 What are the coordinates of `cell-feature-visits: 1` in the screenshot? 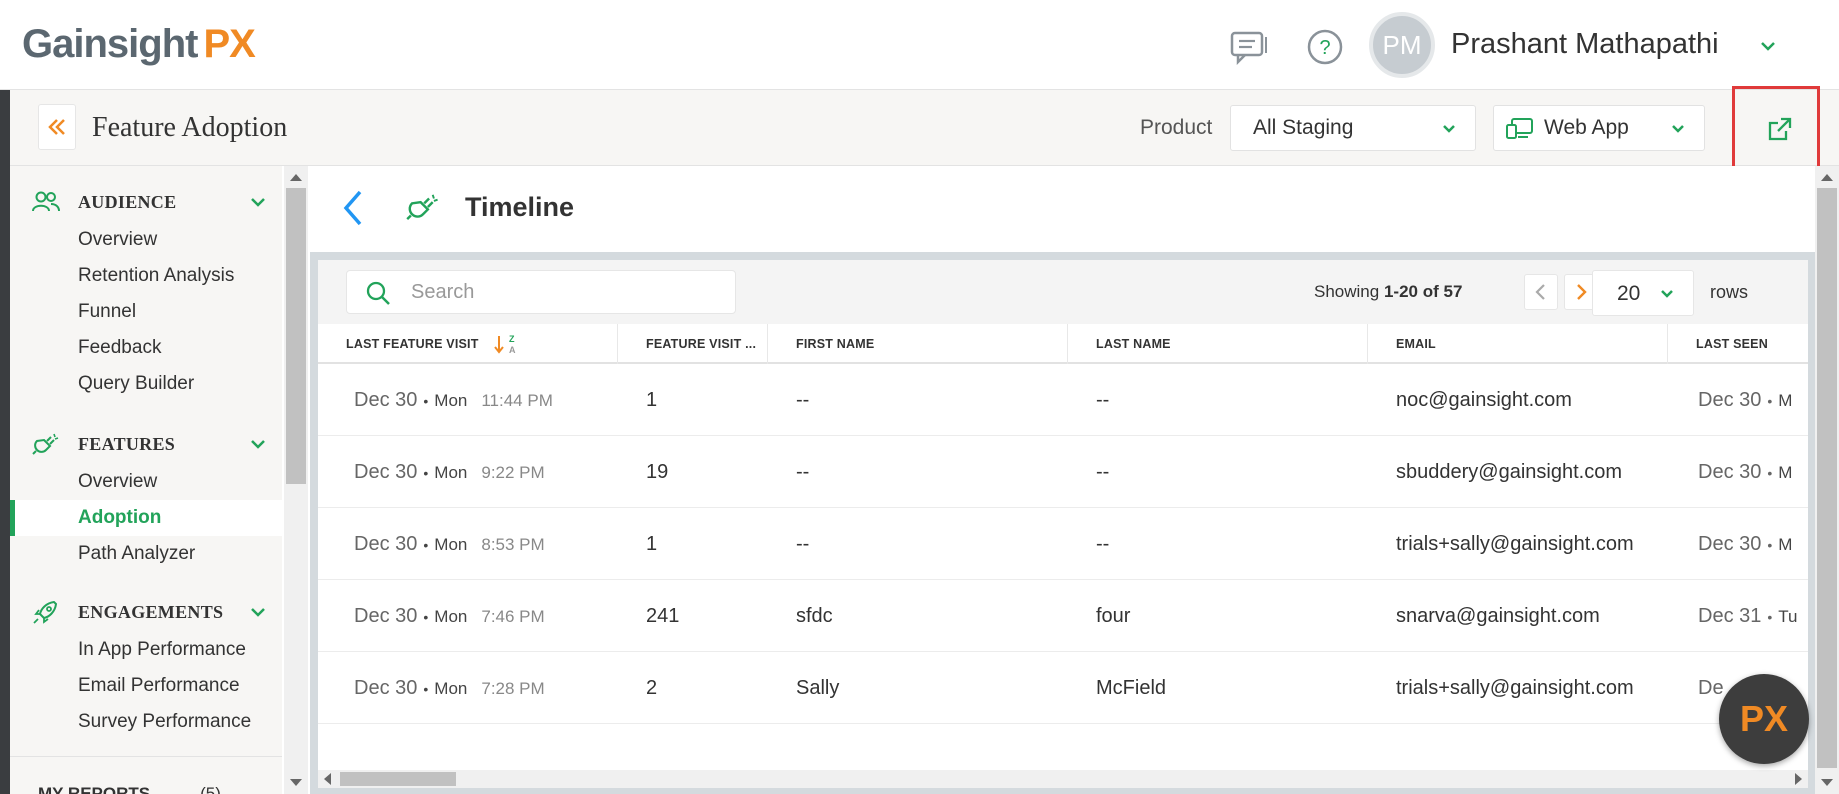 It's located at (652, 544).